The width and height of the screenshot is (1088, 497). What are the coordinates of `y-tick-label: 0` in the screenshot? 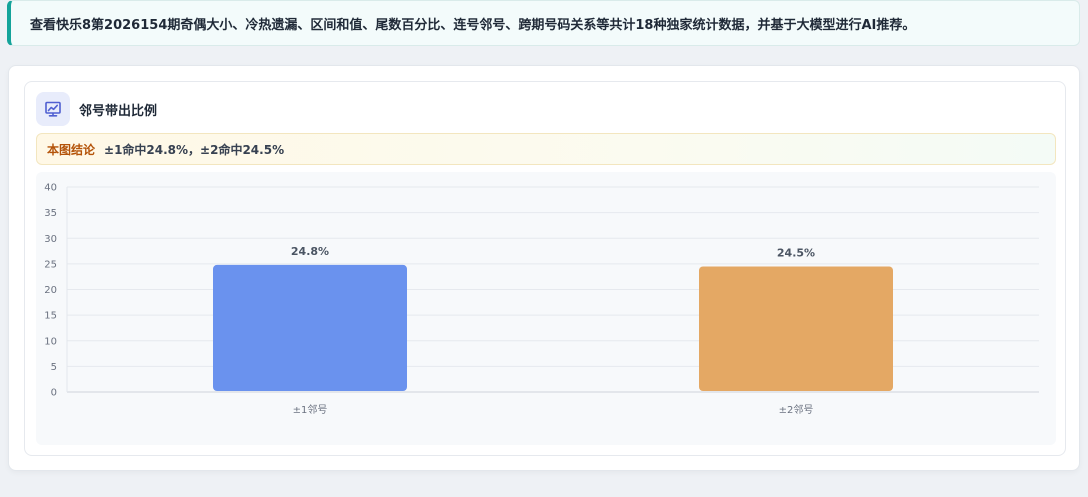 It's located at (54, 393).